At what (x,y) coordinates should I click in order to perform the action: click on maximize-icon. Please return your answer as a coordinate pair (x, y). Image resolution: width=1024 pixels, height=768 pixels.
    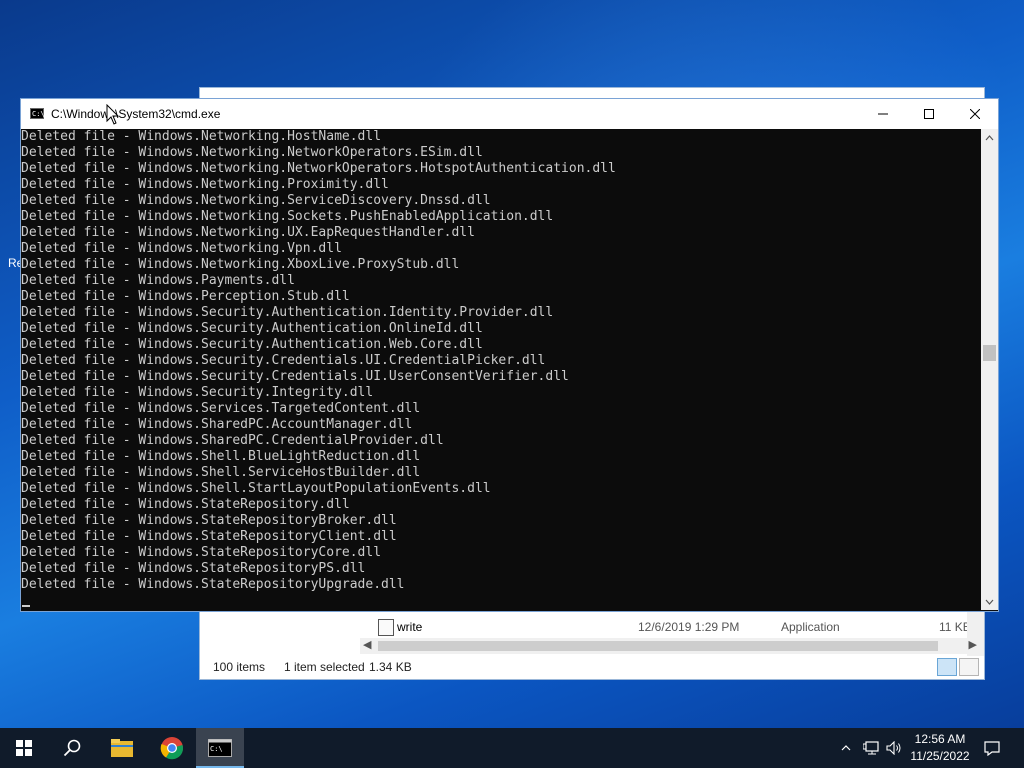
    Looking at the image, I should click on (929, 114).